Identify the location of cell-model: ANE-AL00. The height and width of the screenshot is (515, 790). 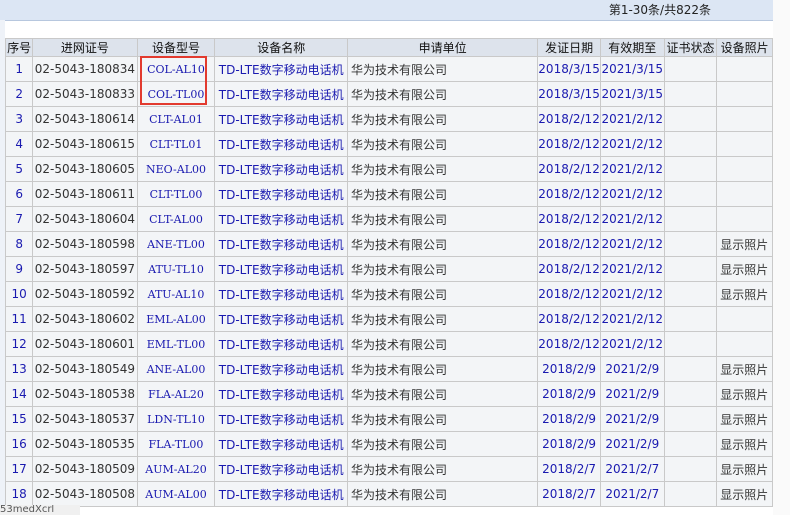
(176, 369).